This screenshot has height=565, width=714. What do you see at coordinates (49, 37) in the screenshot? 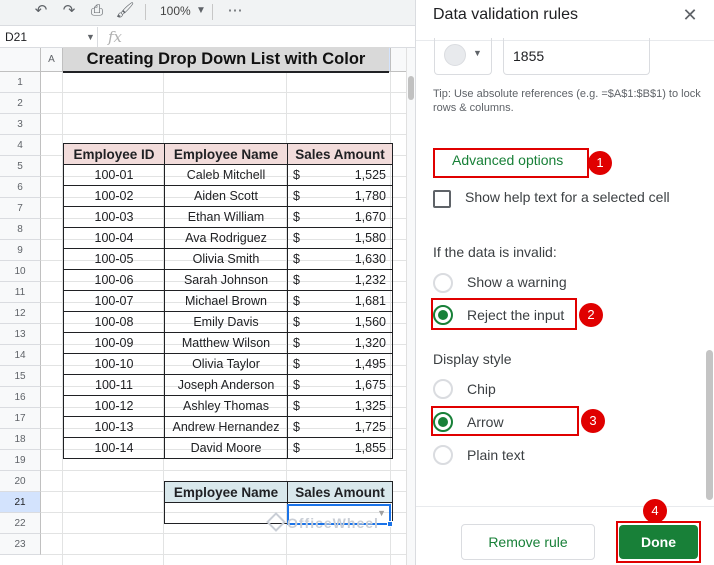
I see `name-box: D21` at bounding box center [49, 37].